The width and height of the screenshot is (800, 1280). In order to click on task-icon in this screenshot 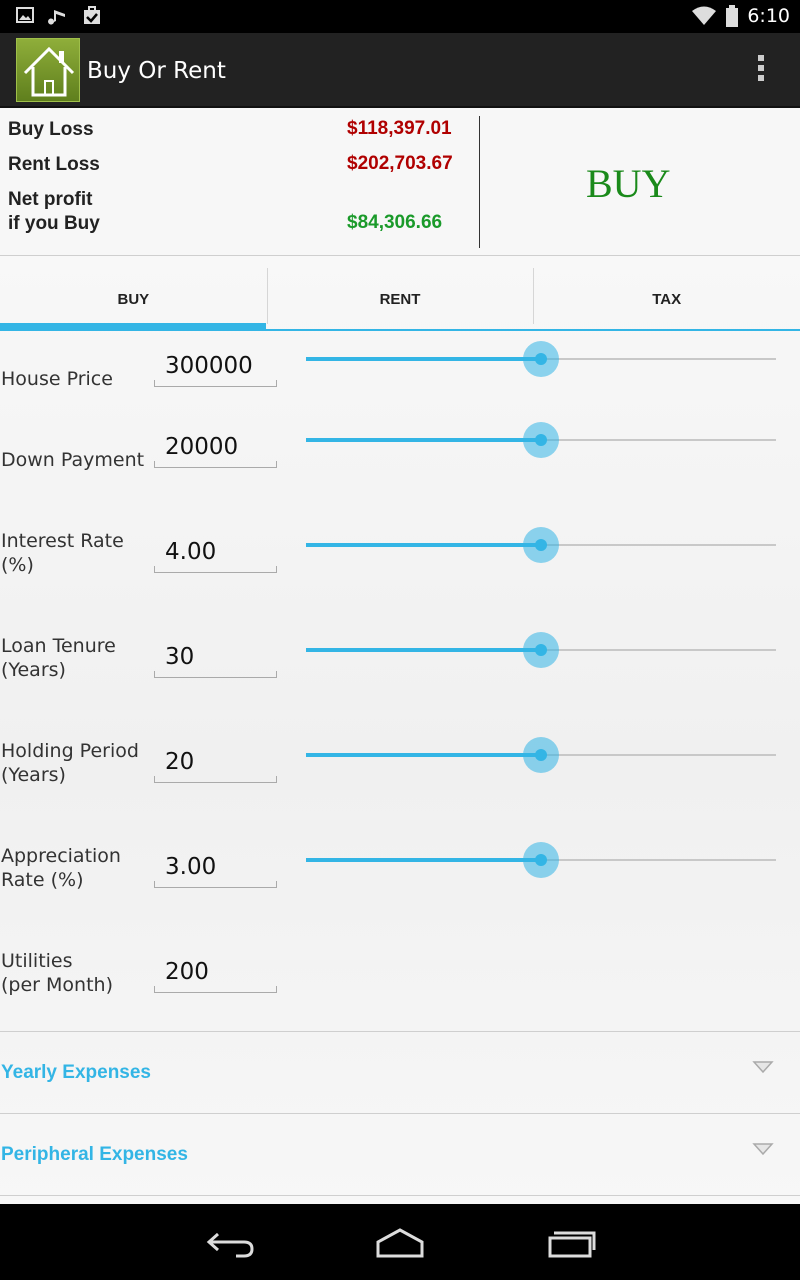, I will do `click(92, 15)`.